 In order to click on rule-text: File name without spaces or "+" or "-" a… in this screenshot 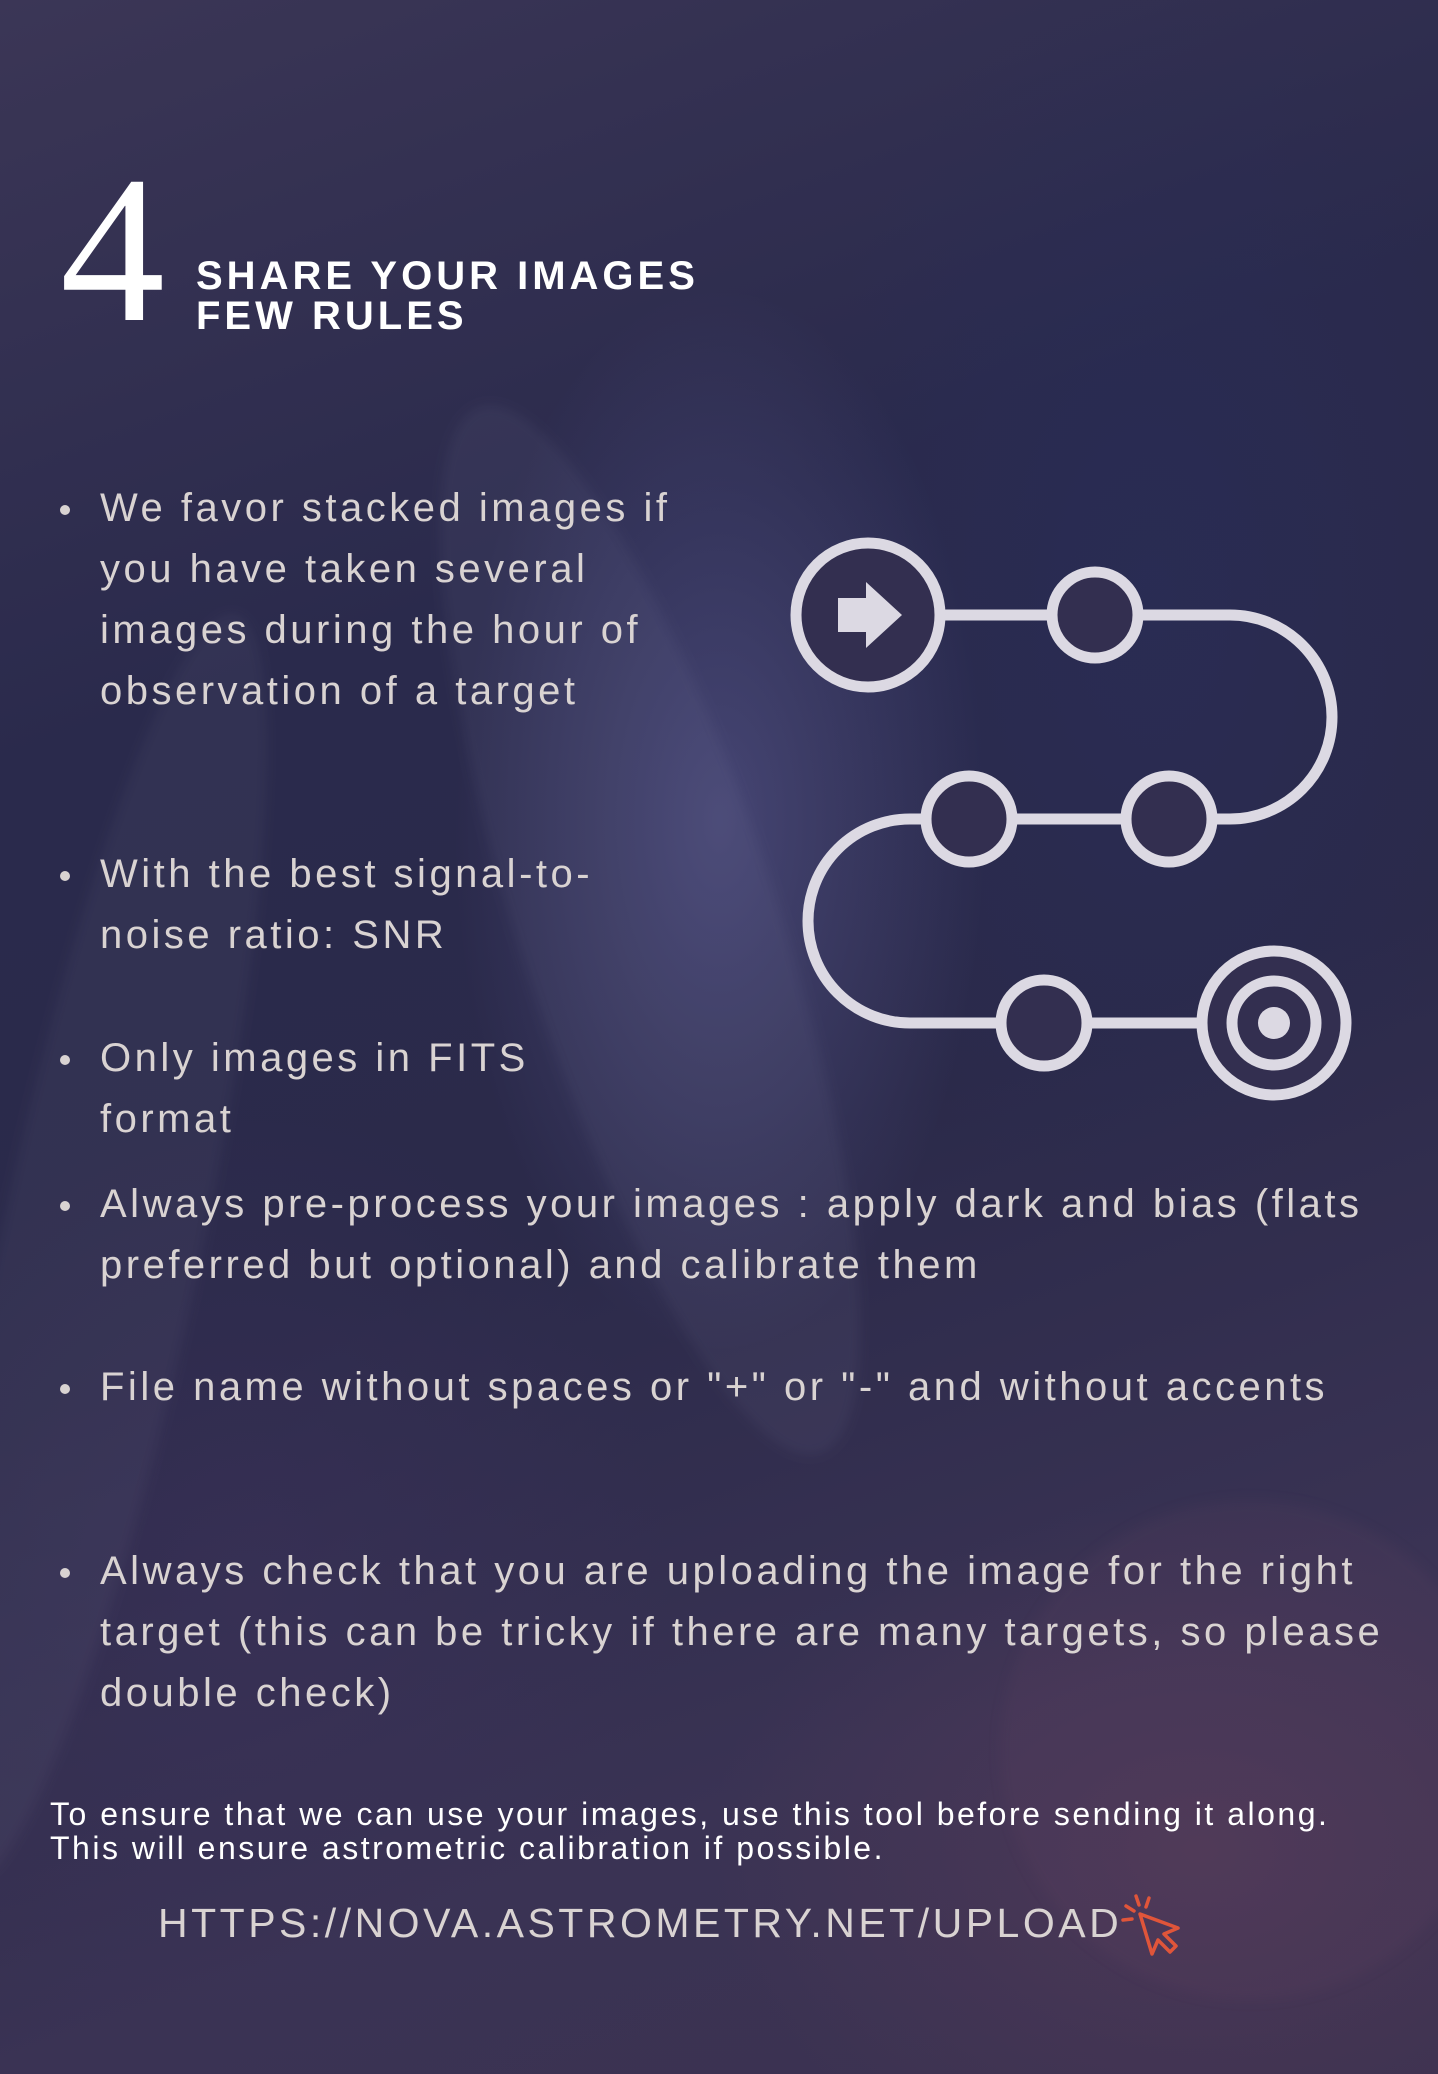, I will do `click(714, 1387)`.